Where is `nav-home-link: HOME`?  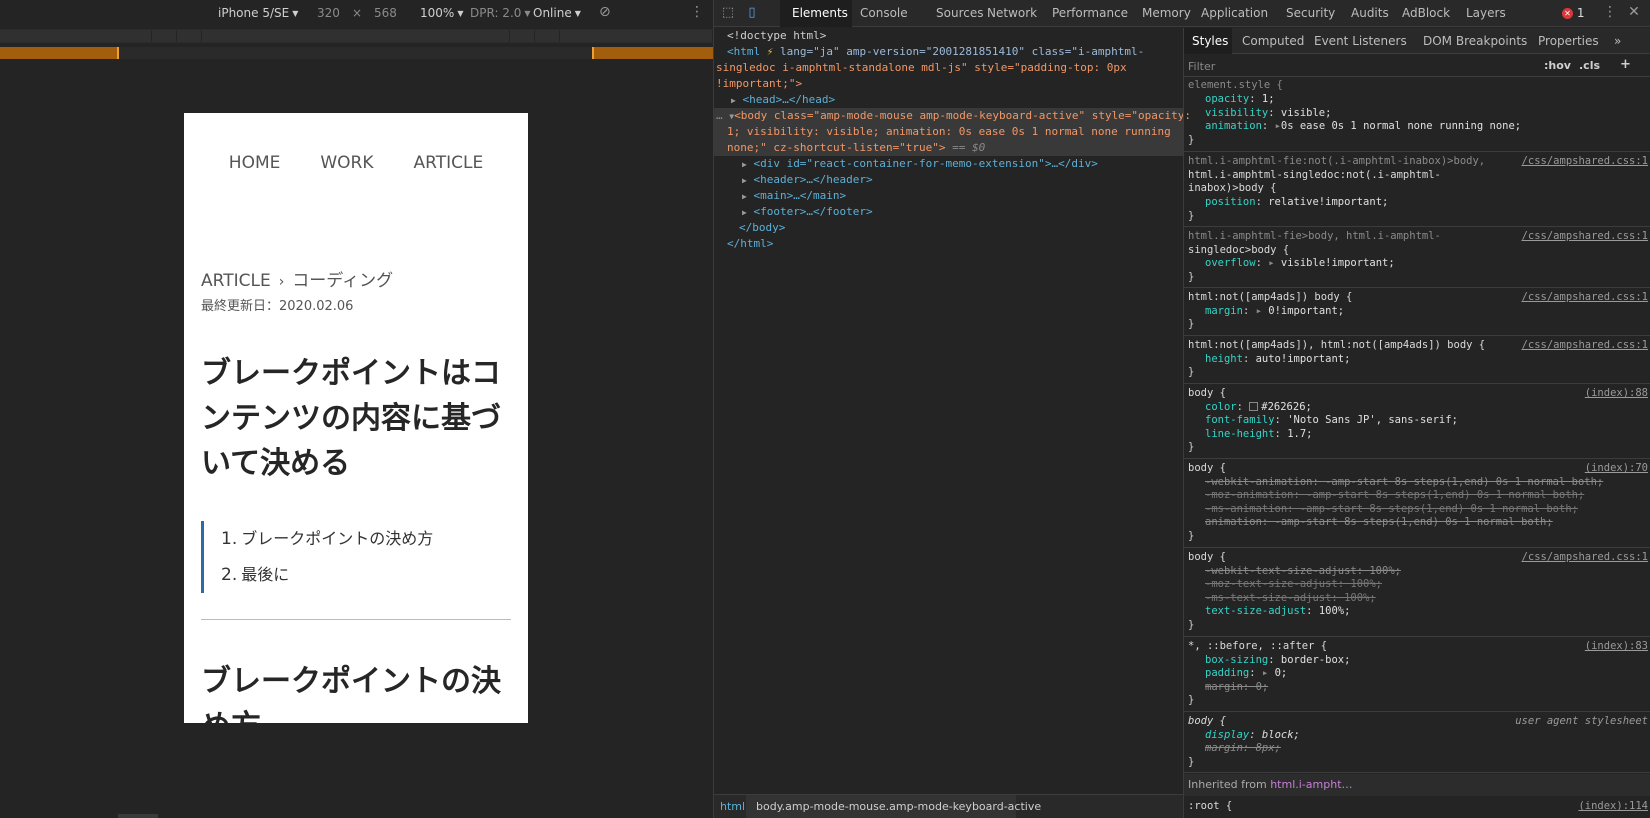
nav-home-link: HOME is located at coordinates (255, 163).